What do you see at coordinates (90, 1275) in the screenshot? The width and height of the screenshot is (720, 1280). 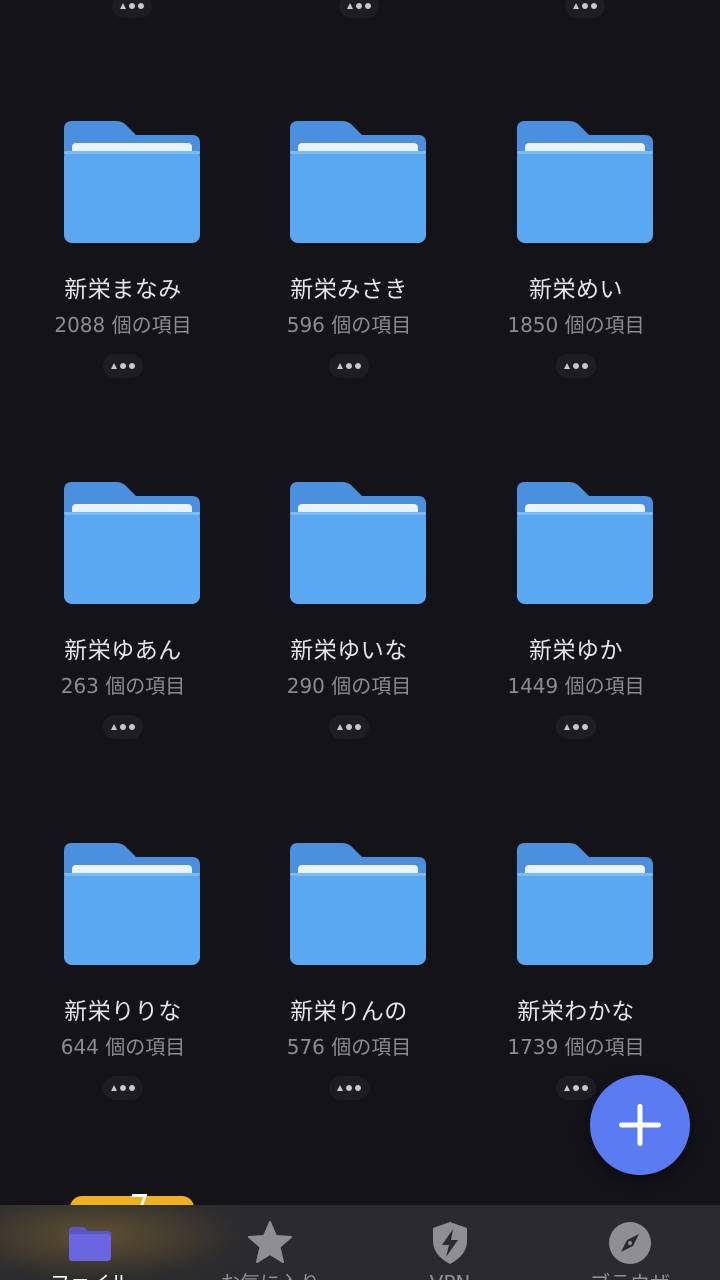 I see `tab-label: ファイル` at bounding box center [90, 1275].